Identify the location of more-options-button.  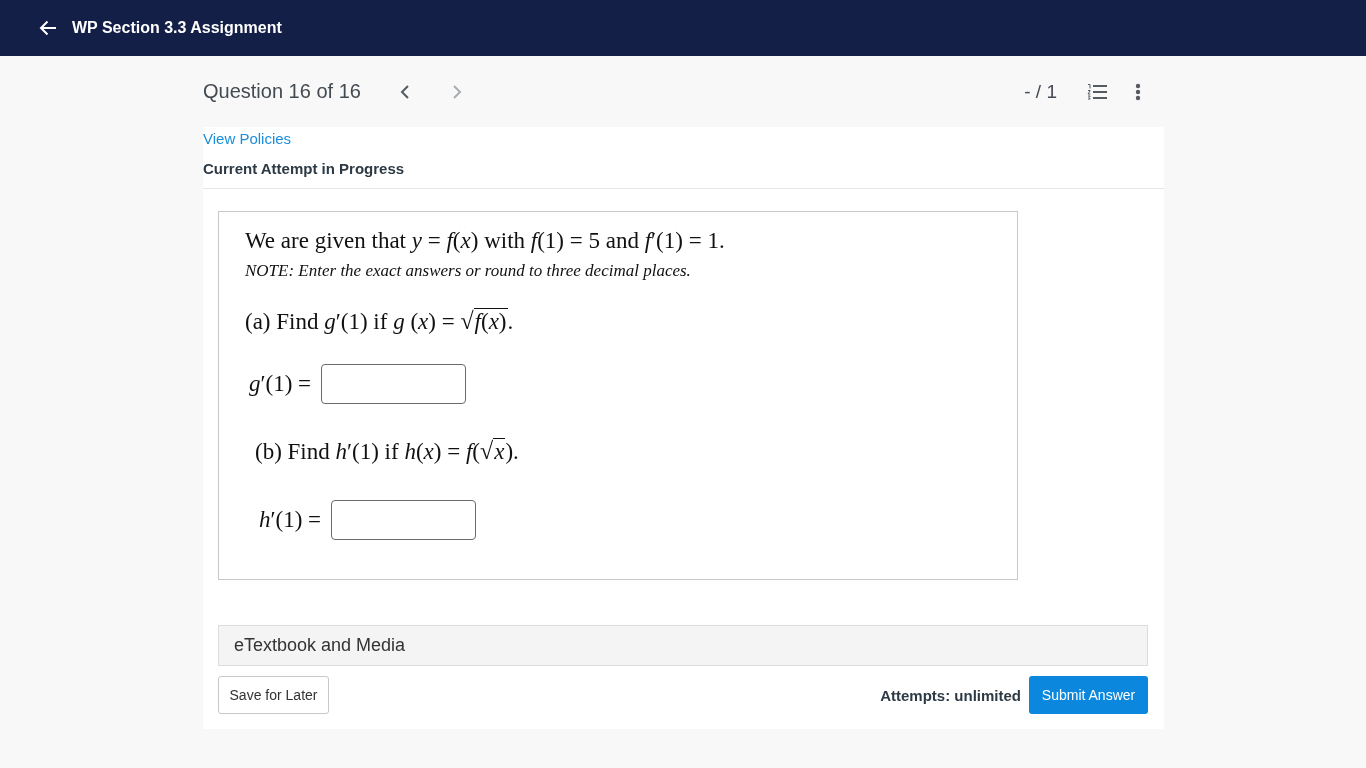
(1138, 91).